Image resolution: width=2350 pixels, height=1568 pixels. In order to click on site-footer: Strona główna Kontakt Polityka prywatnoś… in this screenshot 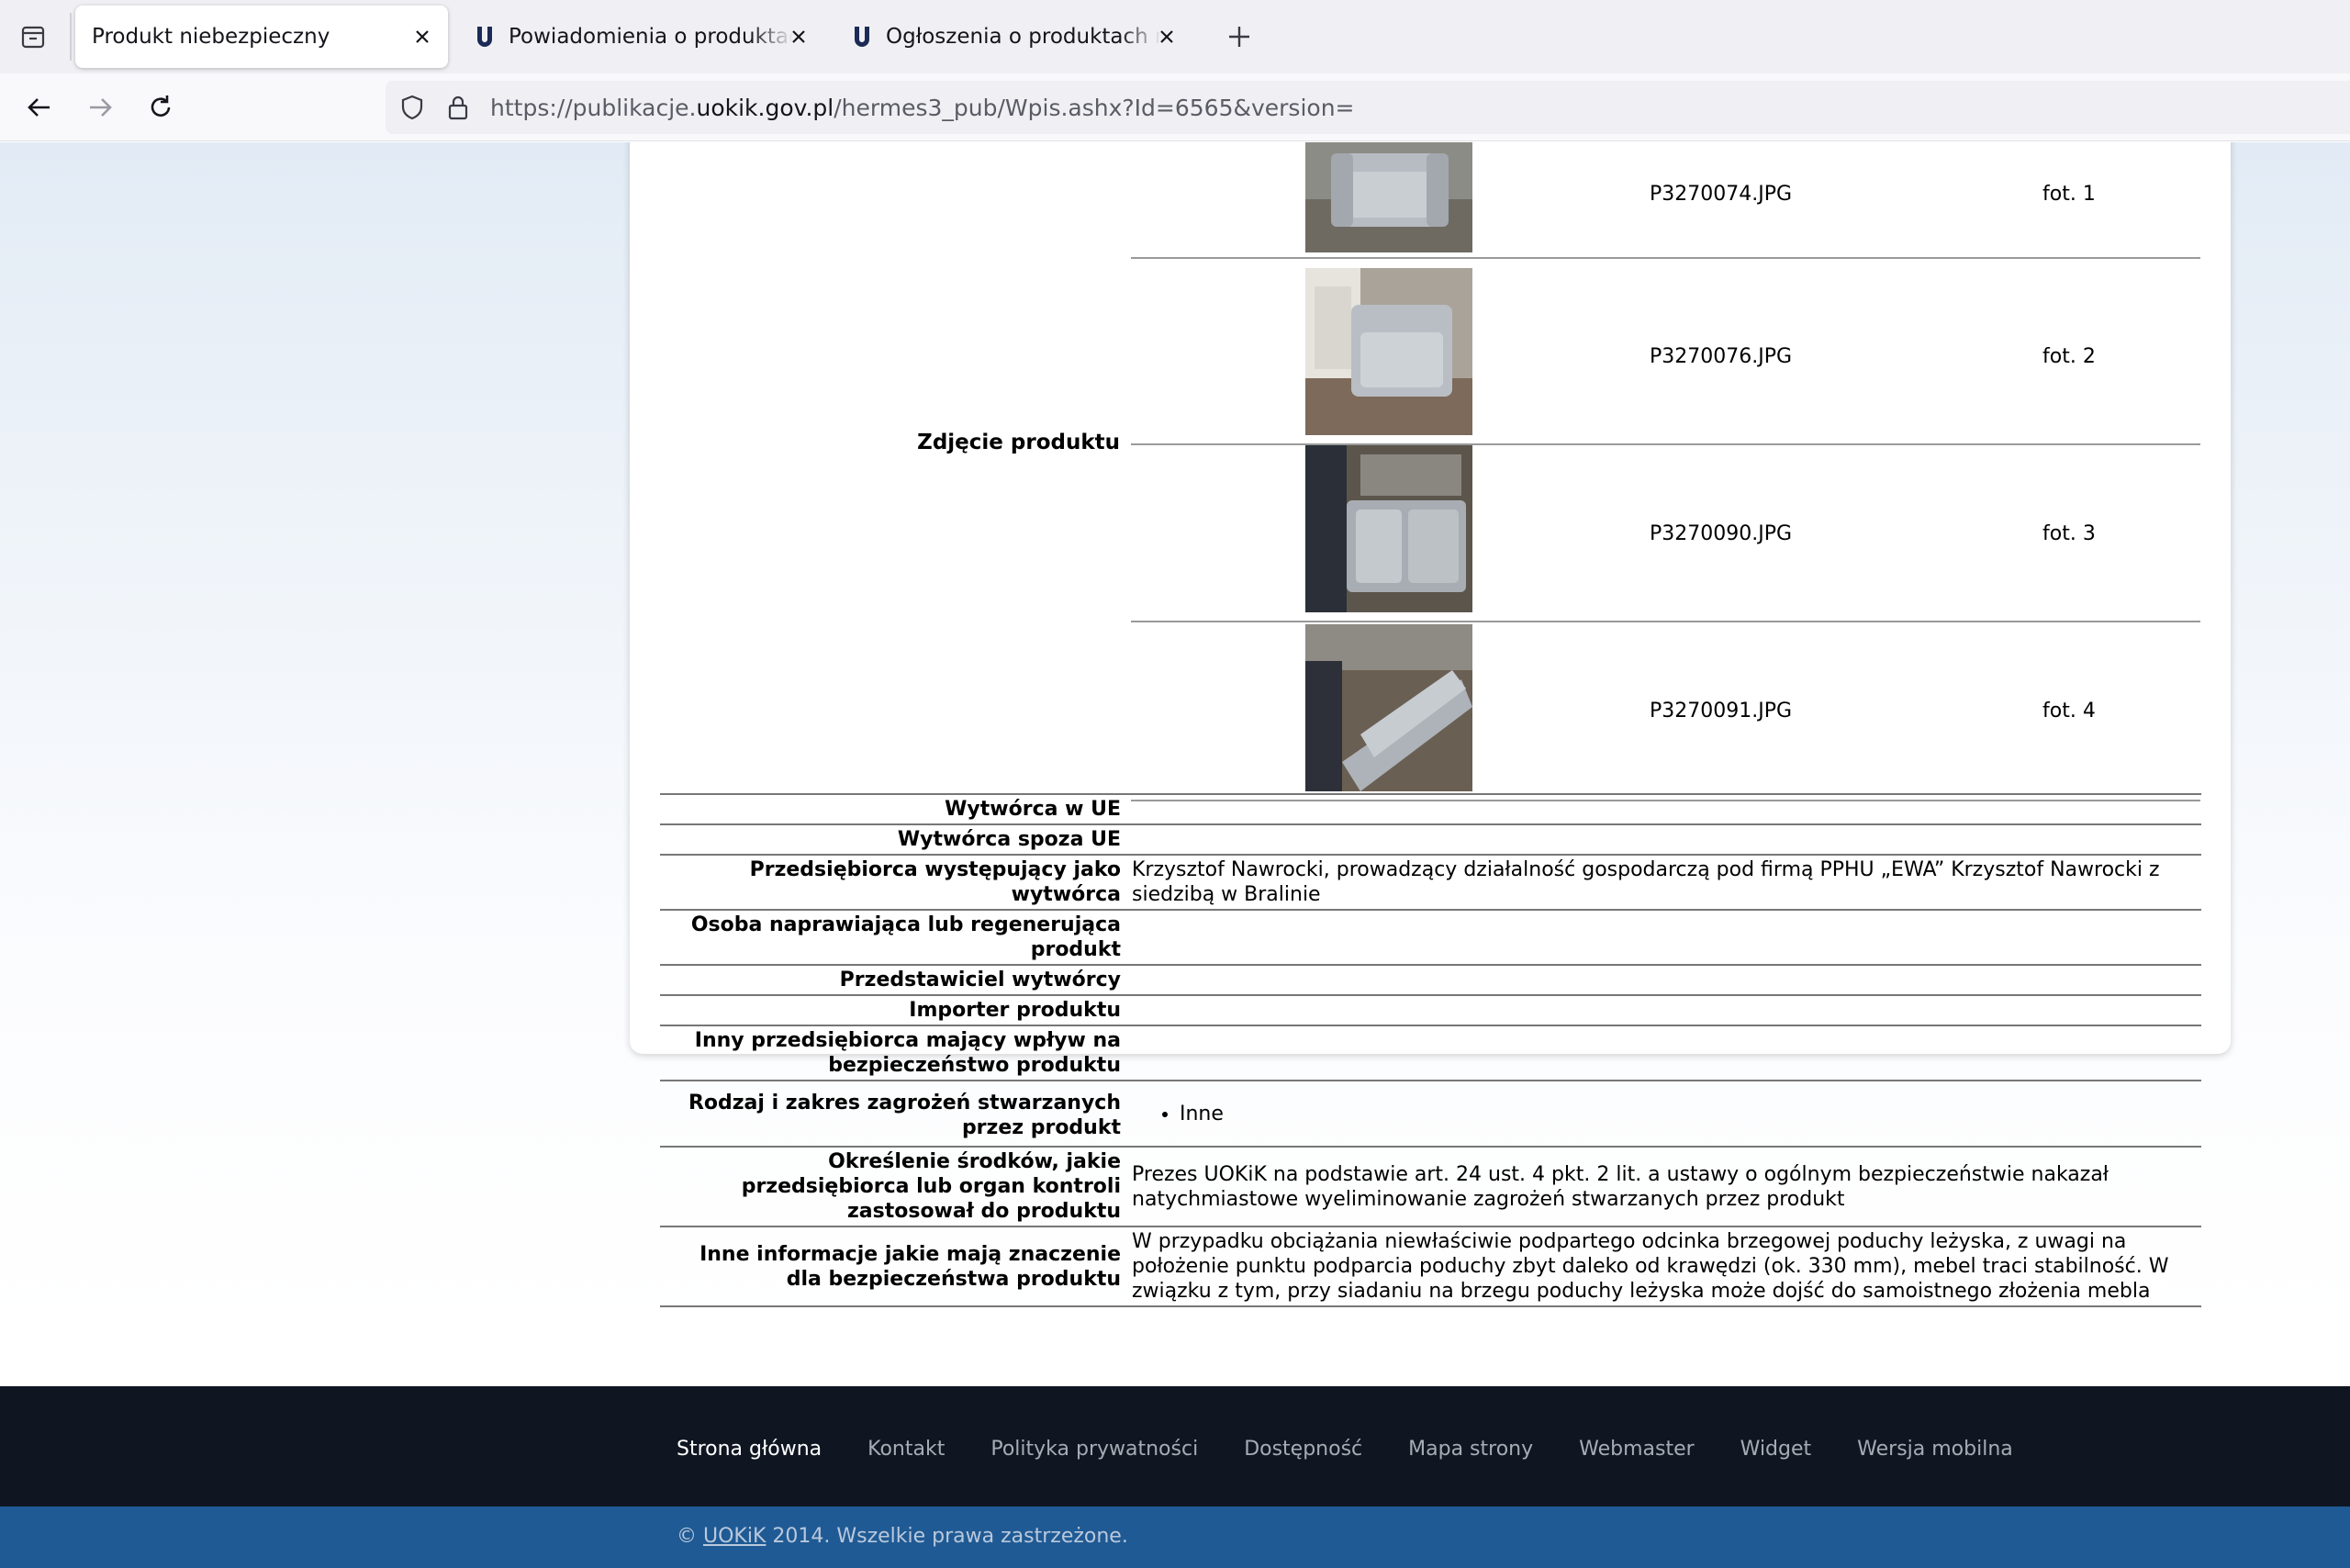, I will do `click(1175, 1446)`.